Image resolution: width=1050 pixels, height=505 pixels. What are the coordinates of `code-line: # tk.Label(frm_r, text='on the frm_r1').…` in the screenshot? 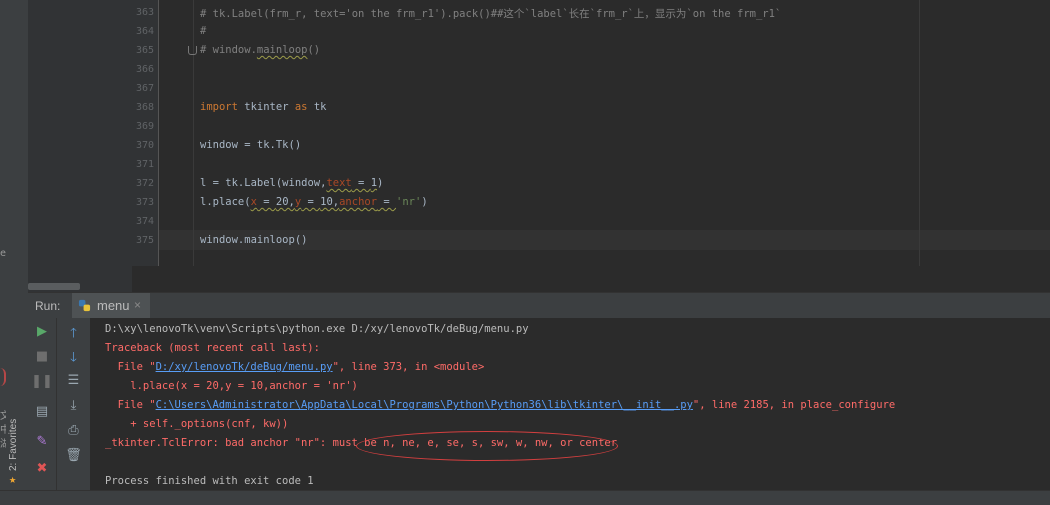 It's located at (490, 13).